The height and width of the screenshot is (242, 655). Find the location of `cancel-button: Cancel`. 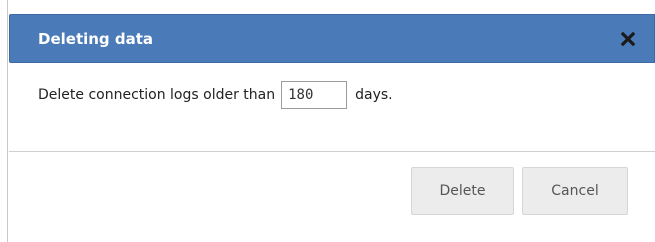

cancel-button: Cancel is located at coordinates (575, 191).